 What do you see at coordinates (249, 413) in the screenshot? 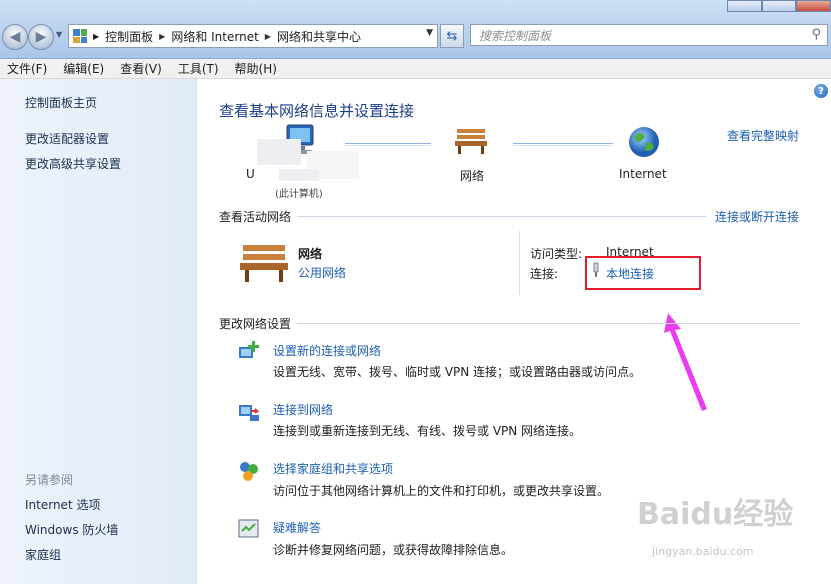
I see `connect-network-icon` at bounding box center [249, 413].